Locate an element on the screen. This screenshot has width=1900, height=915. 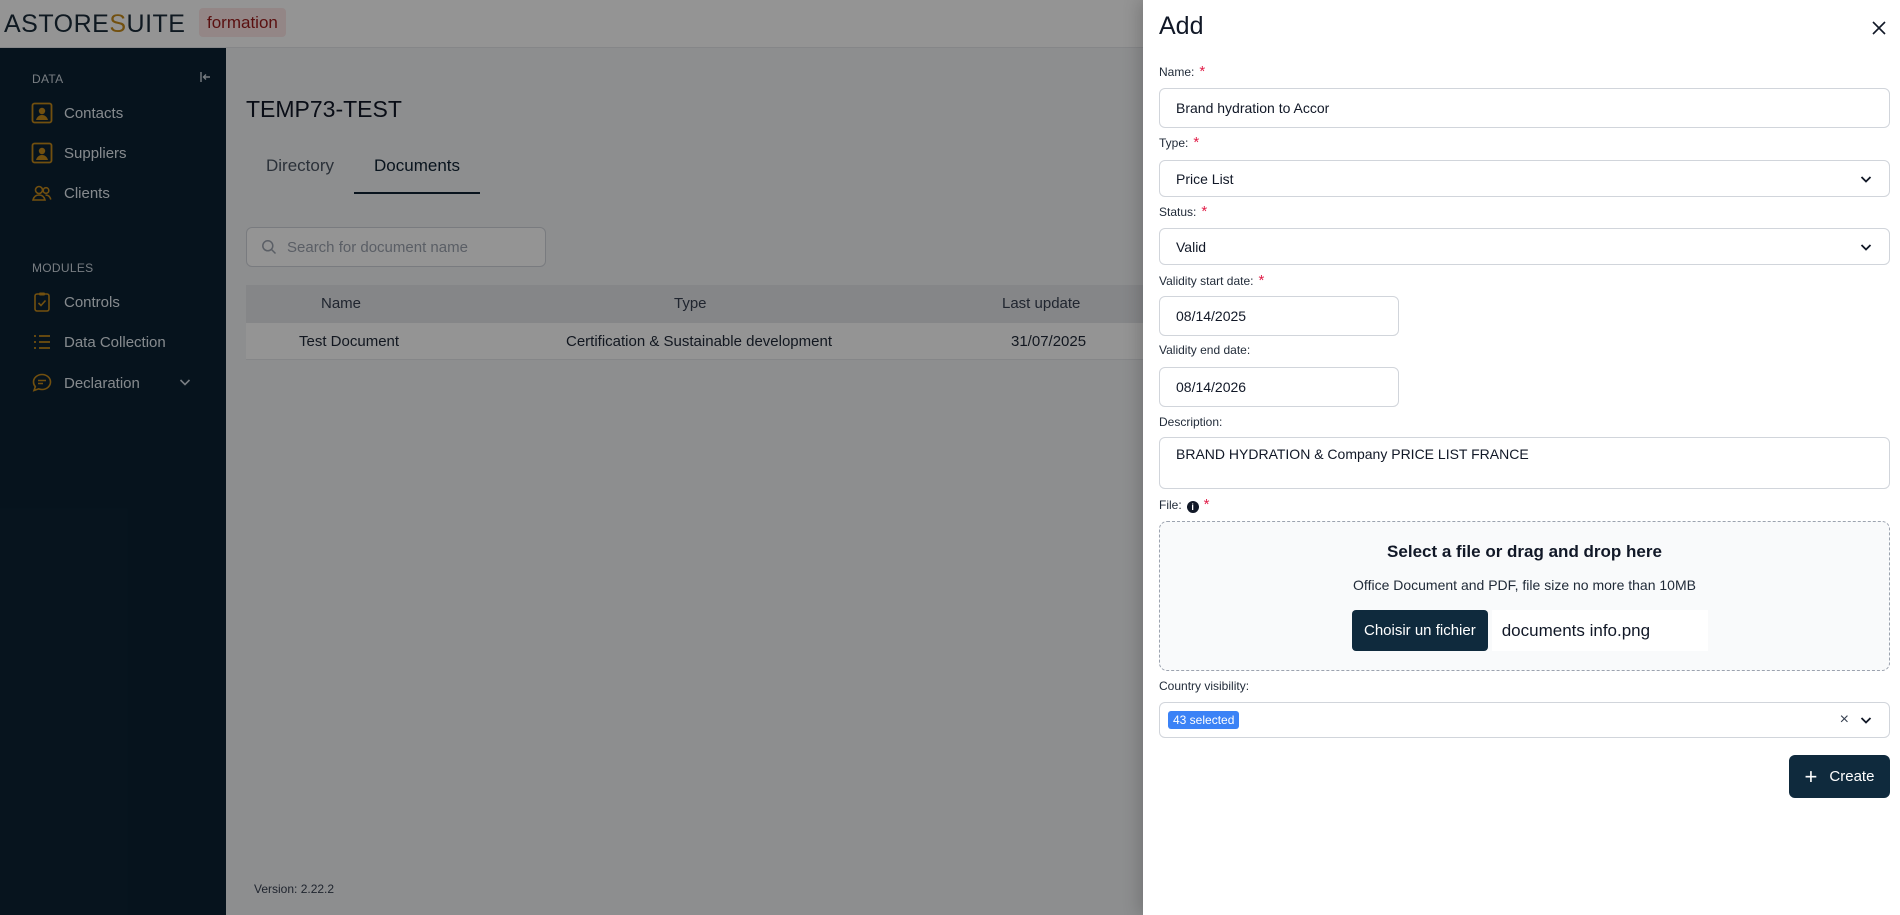
country-visibility-label-text: Country visibility: is located at coordinates (1204, 686).